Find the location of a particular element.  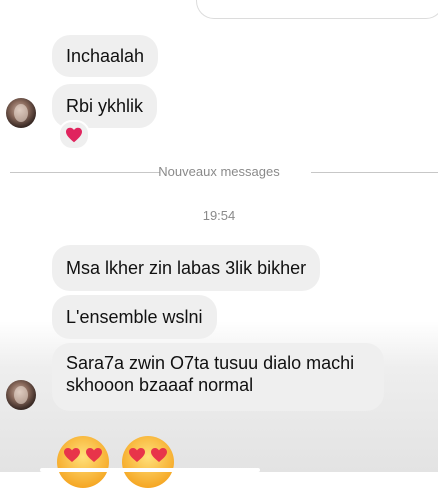

message-bubble-msa-lkher: Msa lkher zin labas 3lik bikher is located at coordinates (186, 268).